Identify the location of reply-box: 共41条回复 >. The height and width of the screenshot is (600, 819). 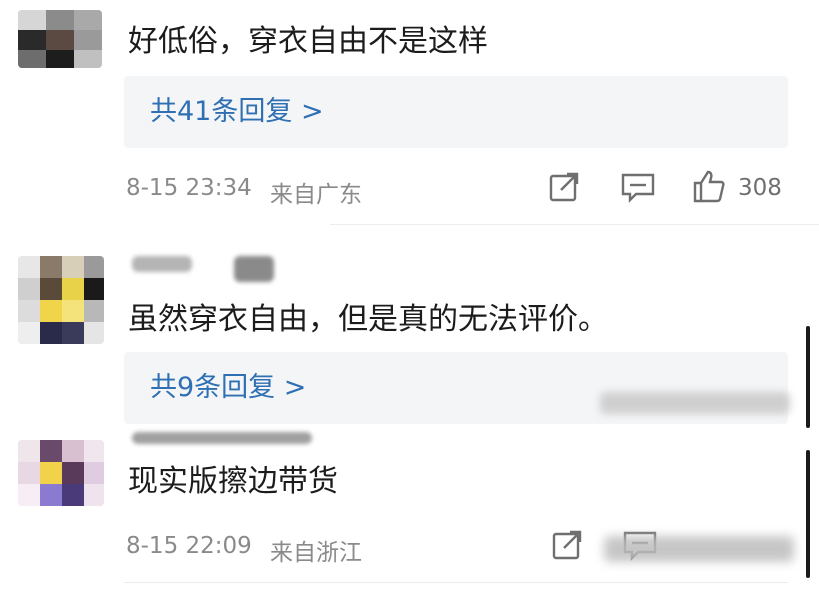
(456, 112).